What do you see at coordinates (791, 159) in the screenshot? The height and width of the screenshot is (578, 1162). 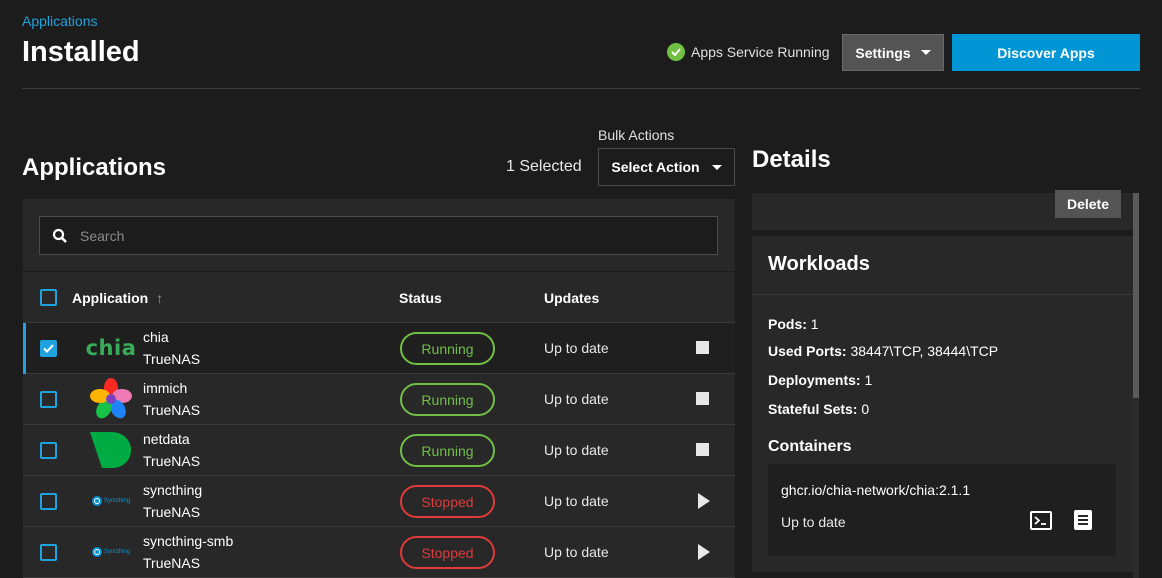 I see `details-heading: Details` at bounding box center [791, 159].